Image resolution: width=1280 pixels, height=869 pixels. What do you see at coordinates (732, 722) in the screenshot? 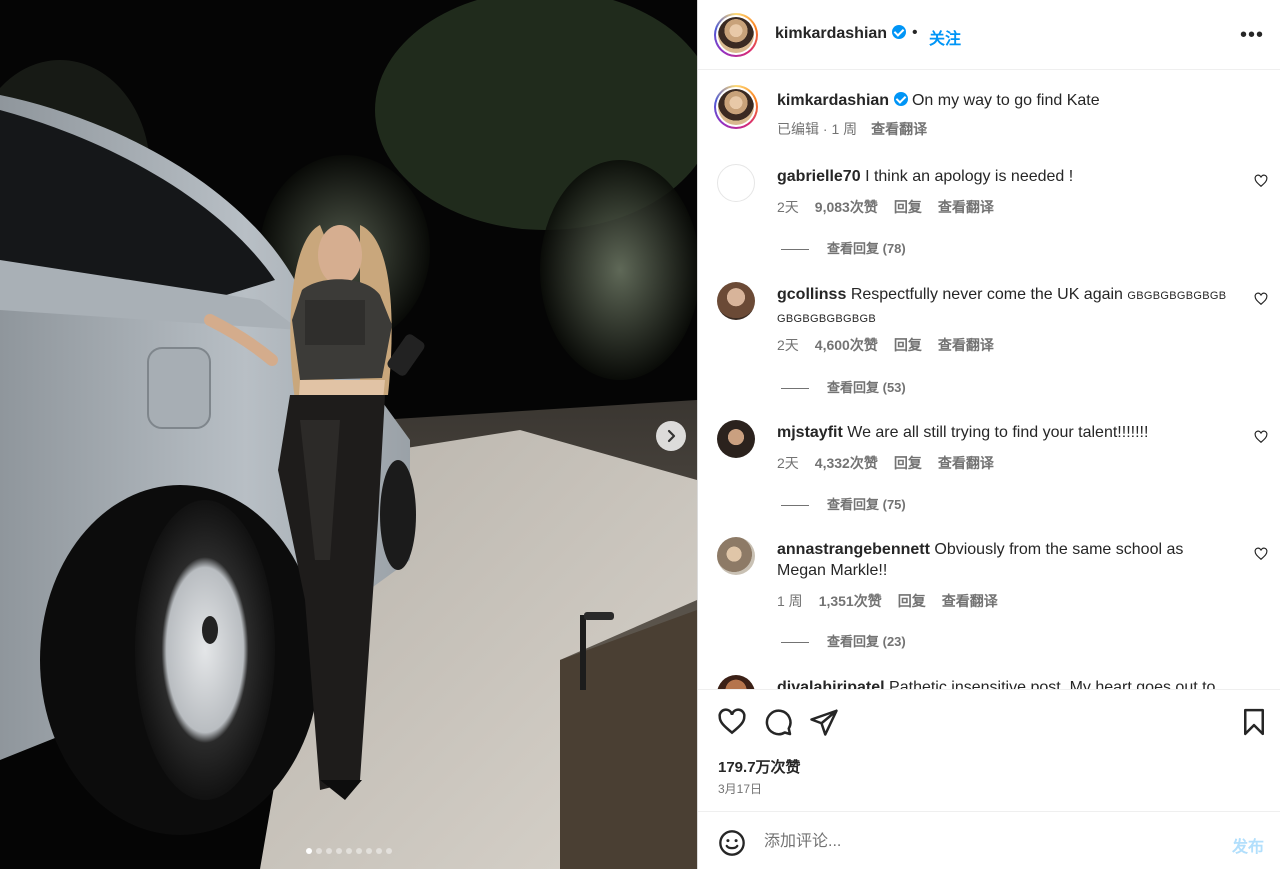
I see `heart-icon` at bounding box center [732, 722].